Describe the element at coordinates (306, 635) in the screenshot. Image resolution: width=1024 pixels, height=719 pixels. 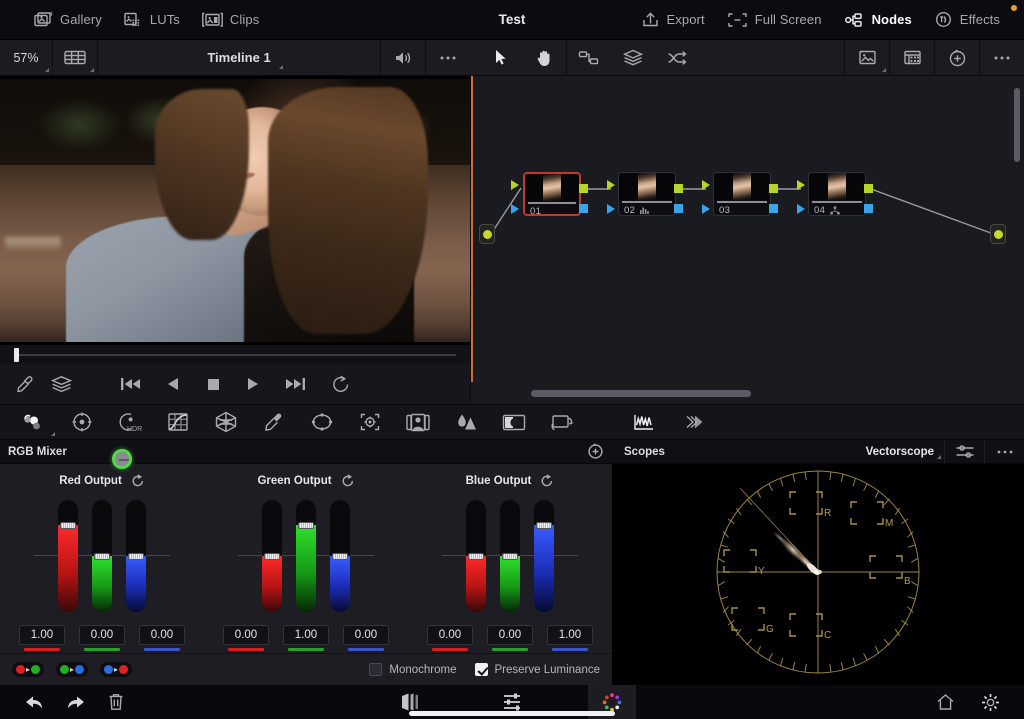
I see `green-output-green-field: 1.00` at that location.